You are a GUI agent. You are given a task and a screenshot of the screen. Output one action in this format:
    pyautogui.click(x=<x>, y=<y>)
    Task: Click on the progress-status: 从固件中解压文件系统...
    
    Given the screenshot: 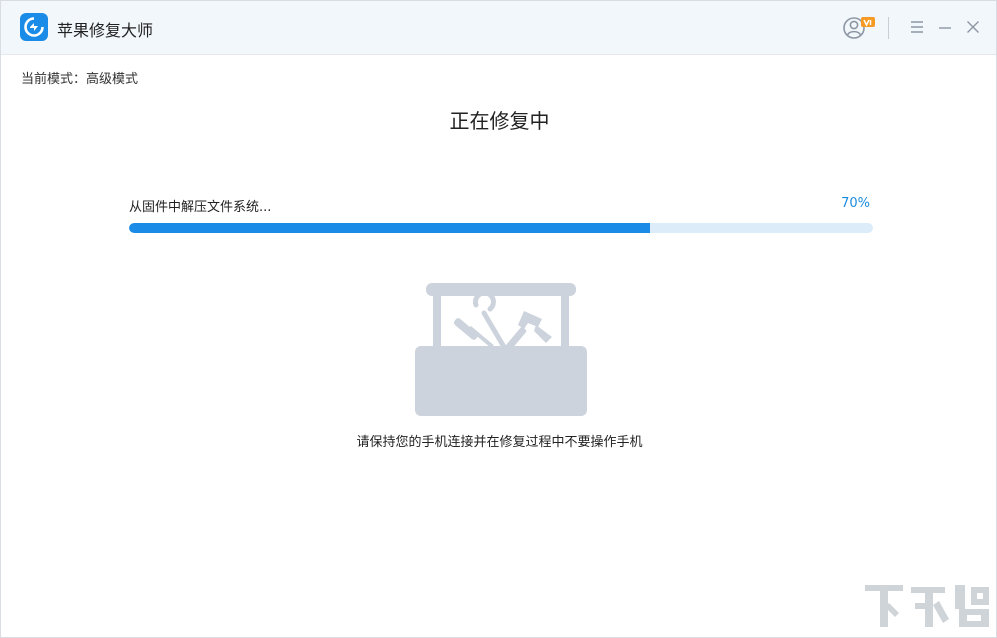 What is the action you would take?
    pyautogui.click(x=200, y=207)
    